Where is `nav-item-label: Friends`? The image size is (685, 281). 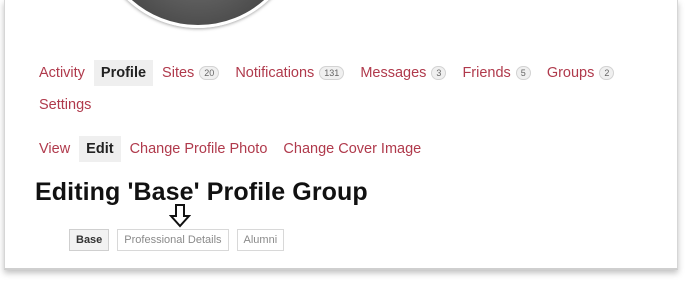
nav-item-label: Friends is located at coordinates (486, 73).